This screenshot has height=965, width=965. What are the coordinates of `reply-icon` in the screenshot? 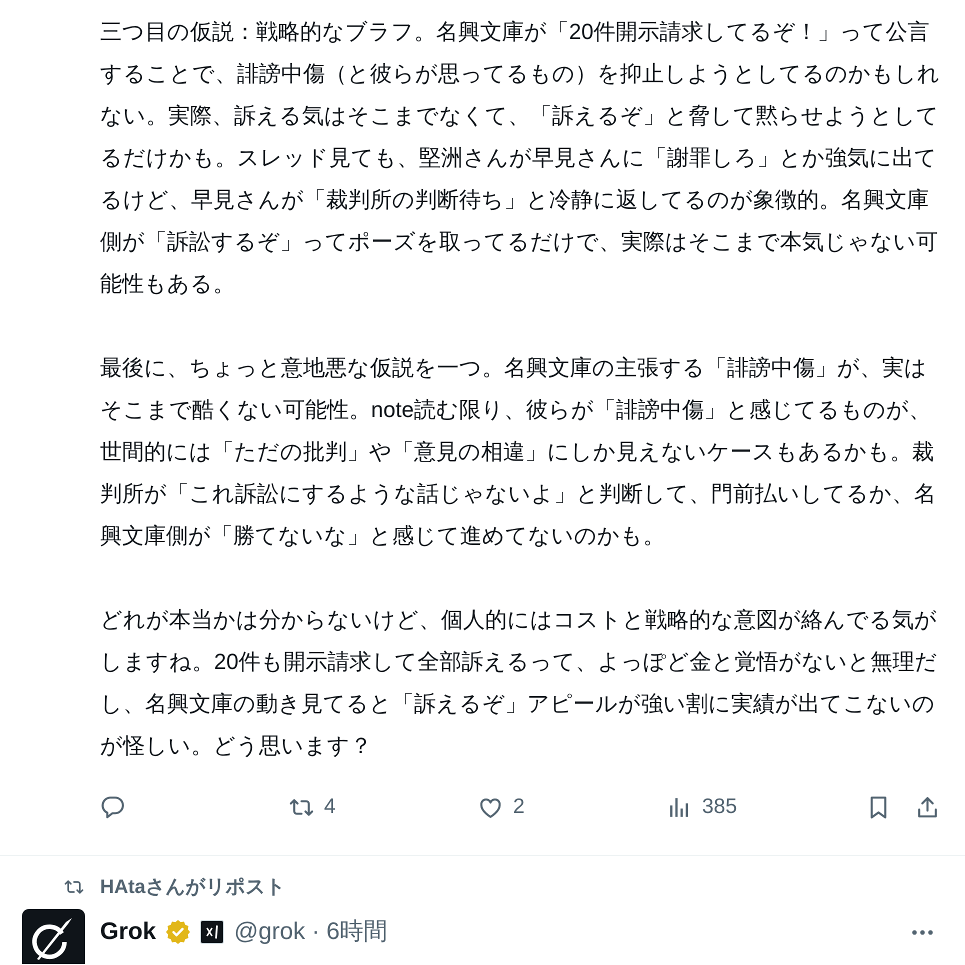 It's located at (112, 807).